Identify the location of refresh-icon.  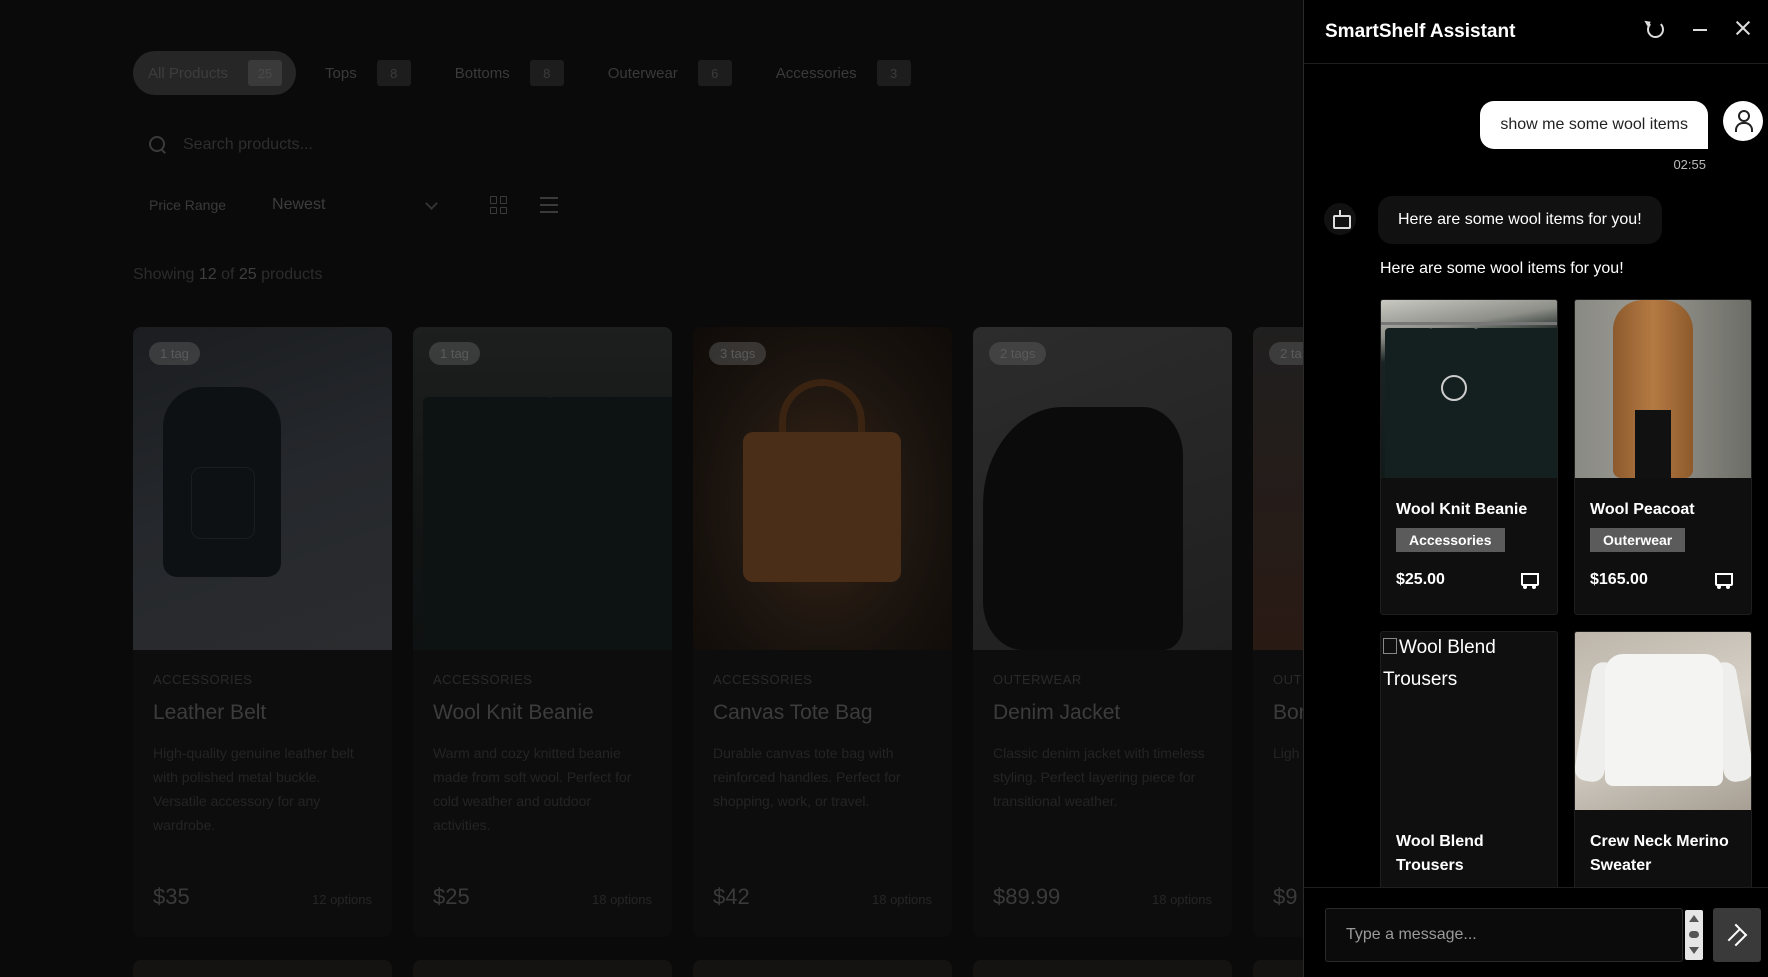
(1655, 29).